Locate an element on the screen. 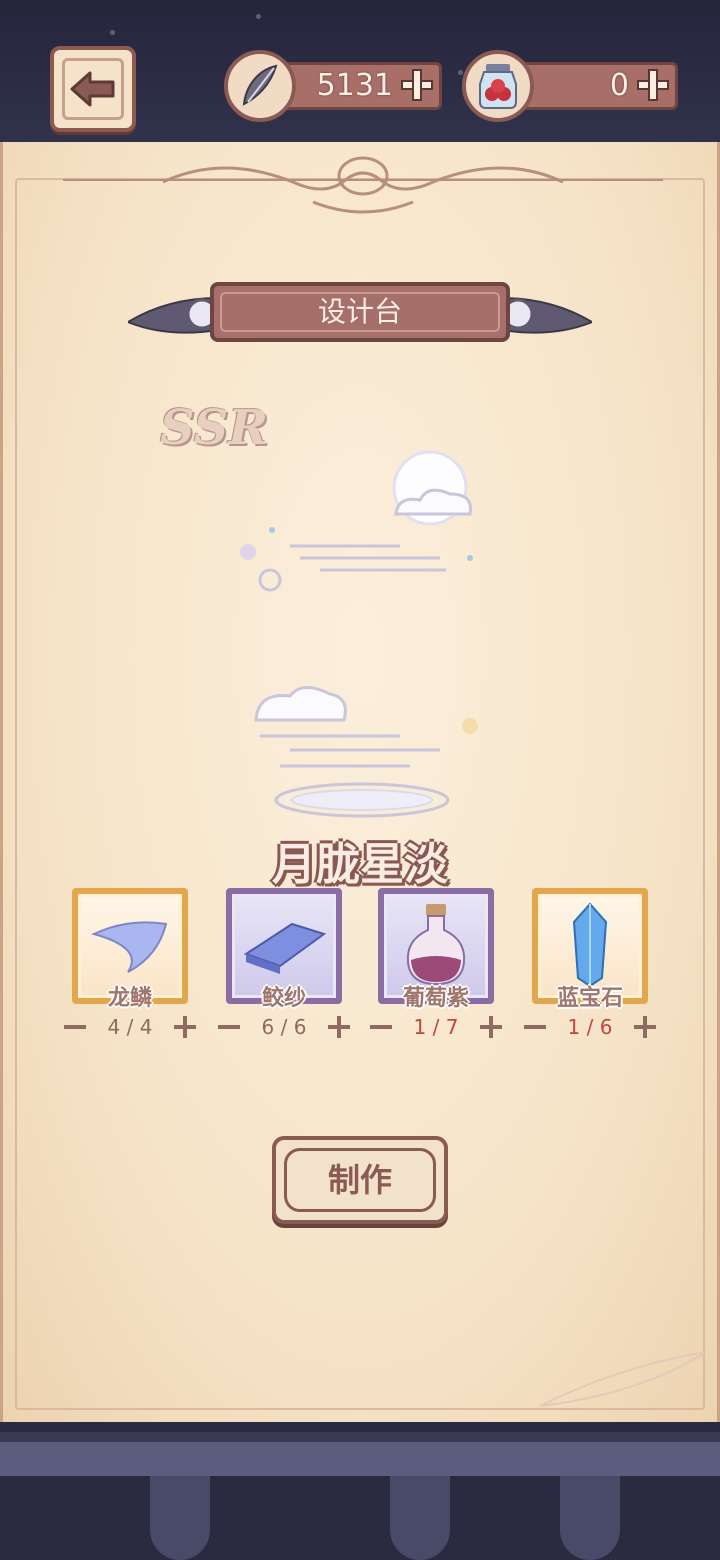  title-banner: 设计台 is located at coordinates (360, 313).